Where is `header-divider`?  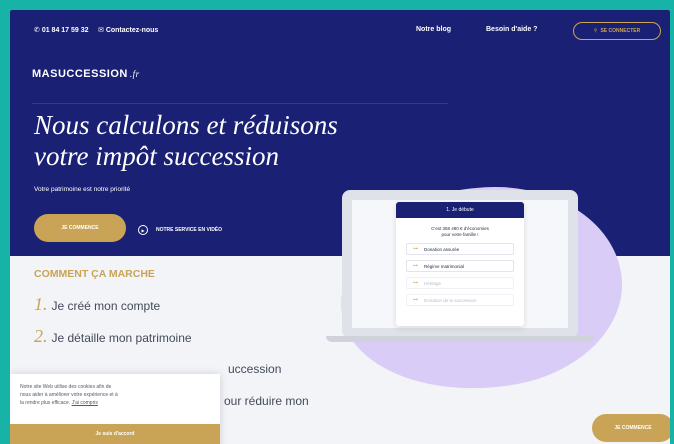
header-divider is located at coordinates (240, 103).